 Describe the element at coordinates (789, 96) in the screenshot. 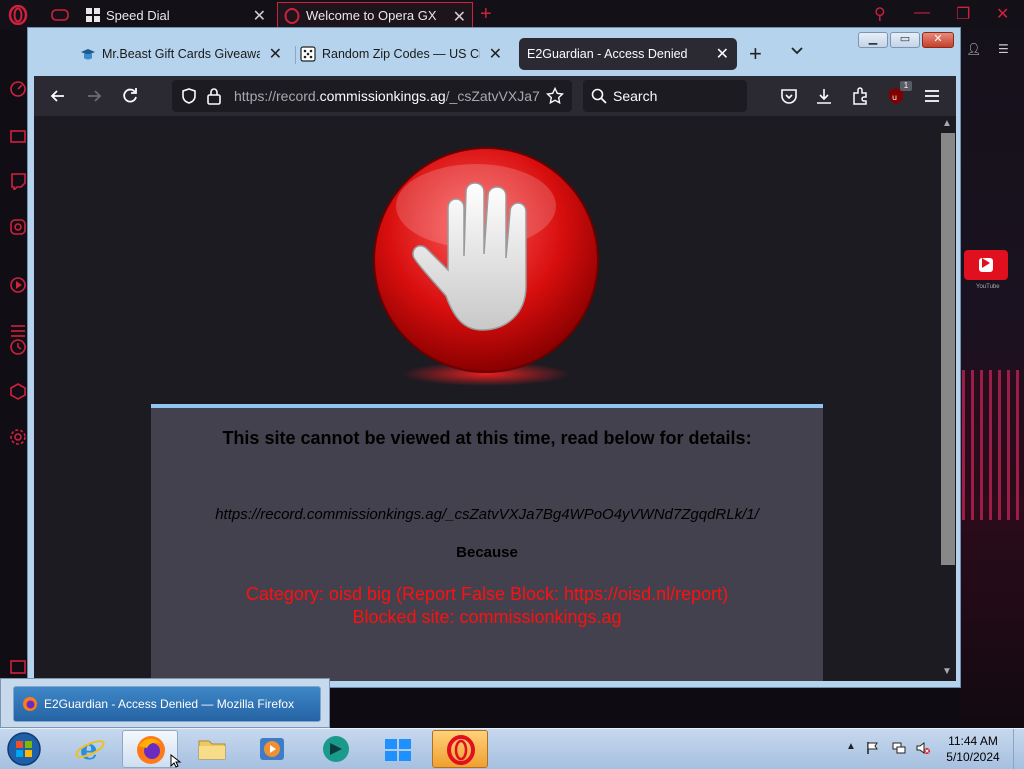

I see `pocket-icon` at that location.